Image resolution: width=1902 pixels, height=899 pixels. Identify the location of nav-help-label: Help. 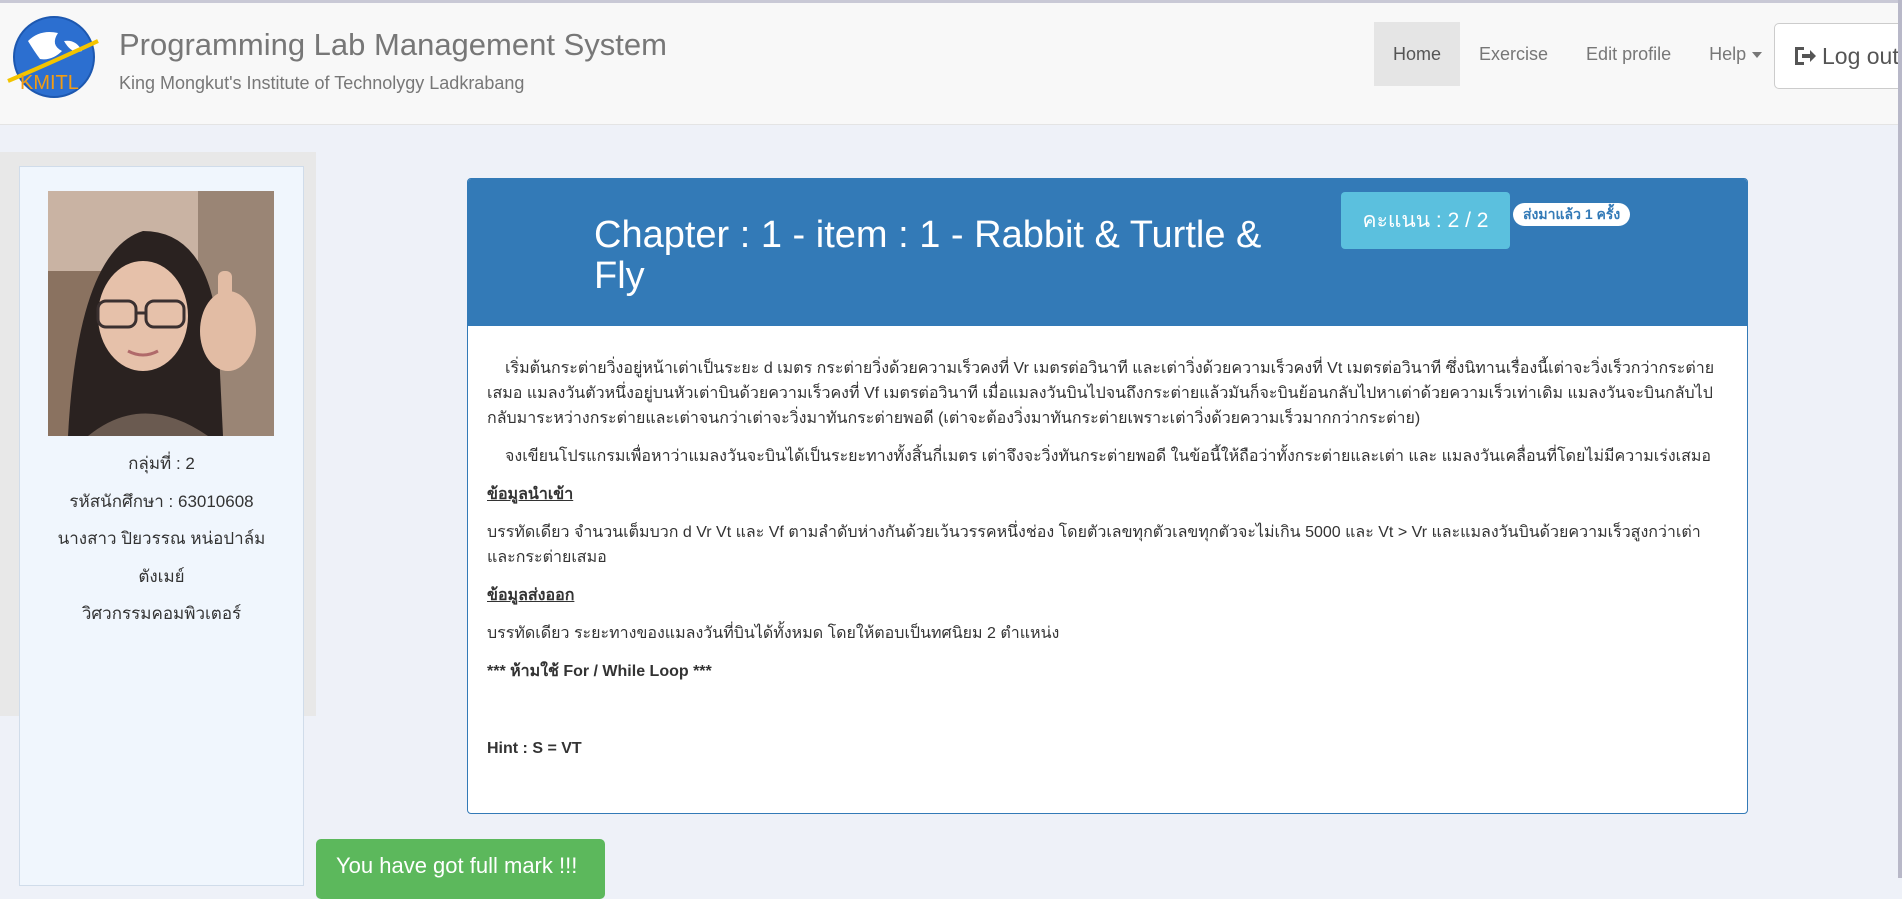
(1728, 54).